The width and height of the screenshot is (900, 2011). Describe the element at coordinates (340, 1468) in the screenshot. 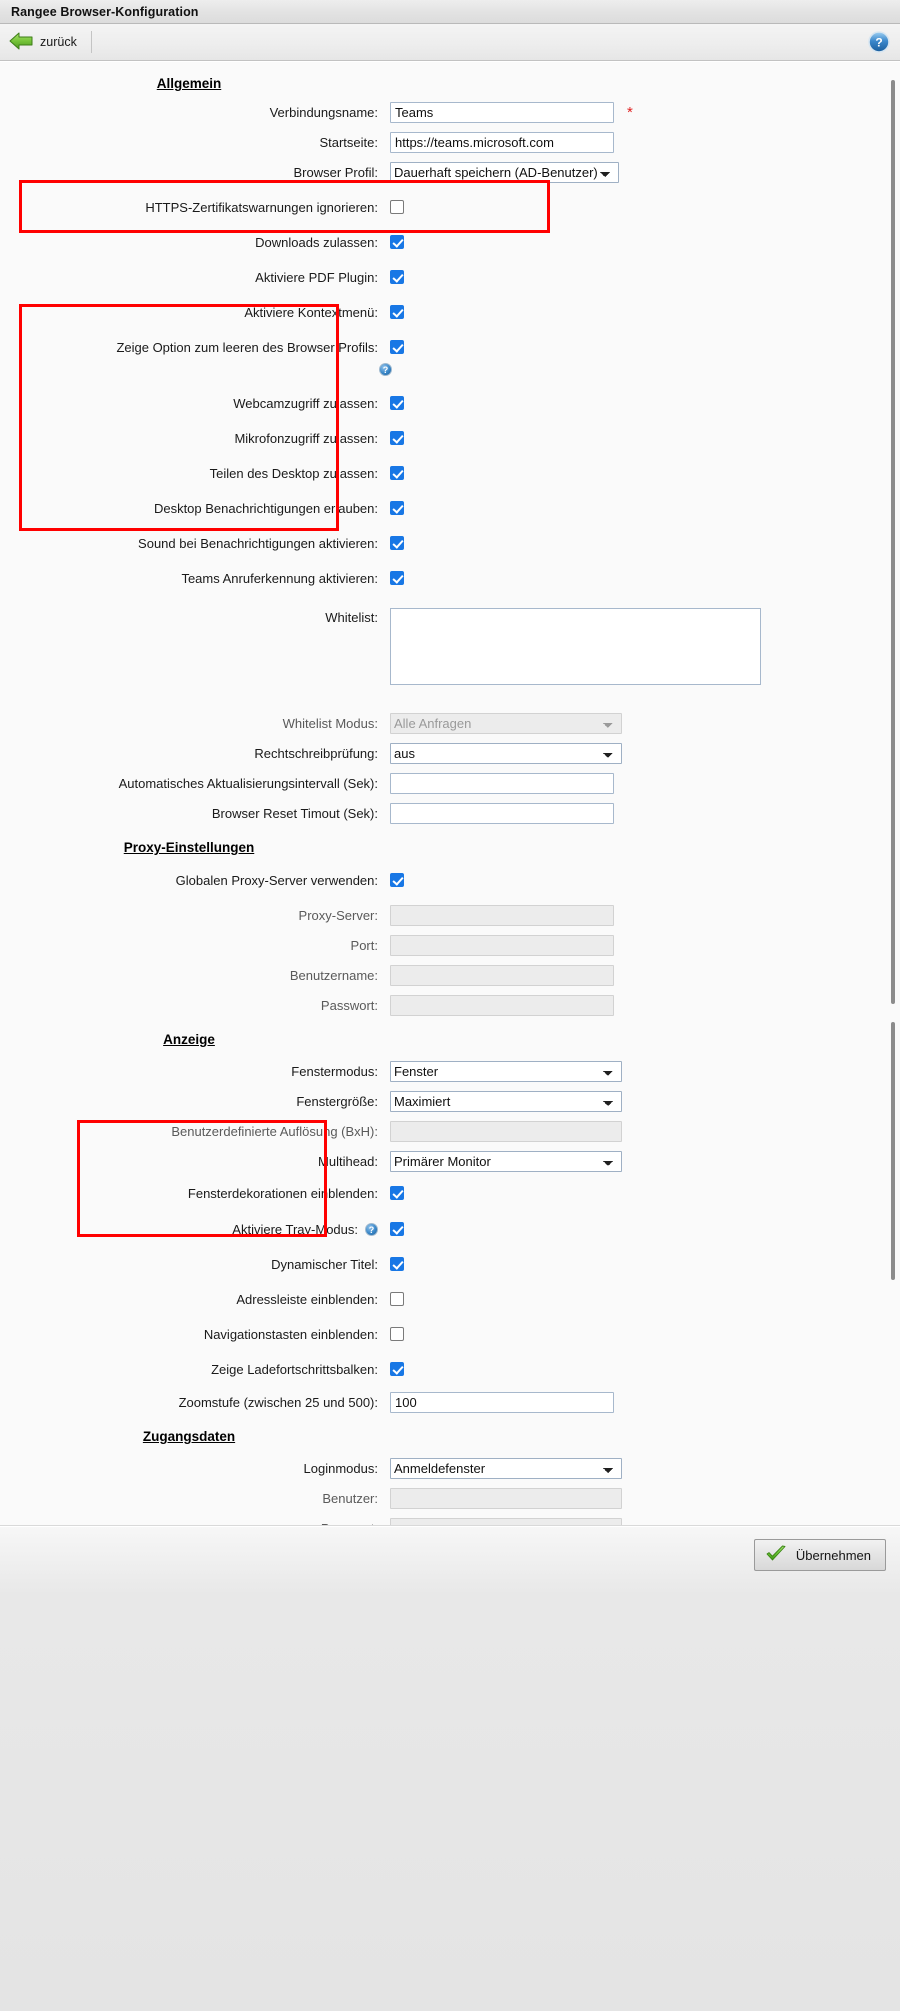

I see `label-loginmodus: Loginmodus:` at that location.